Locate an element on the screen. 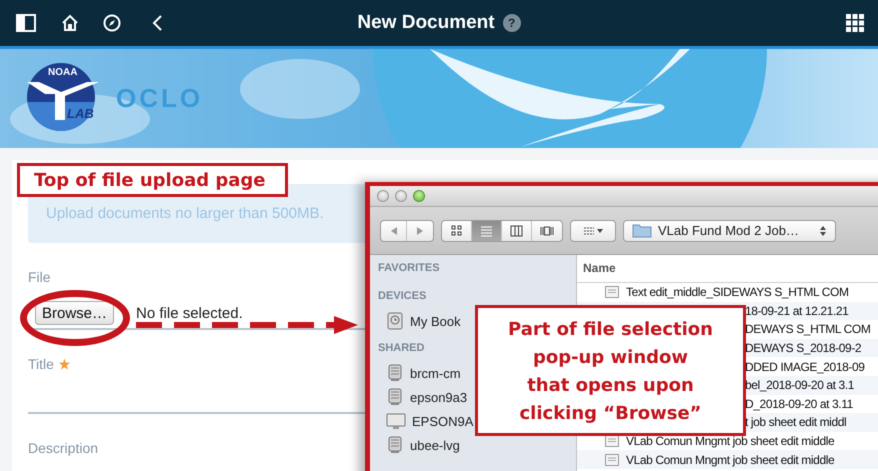 The height and width of the screenshot is (471, 878). sidebar-heading: FAVORITES is located at coordinates (409, 268).